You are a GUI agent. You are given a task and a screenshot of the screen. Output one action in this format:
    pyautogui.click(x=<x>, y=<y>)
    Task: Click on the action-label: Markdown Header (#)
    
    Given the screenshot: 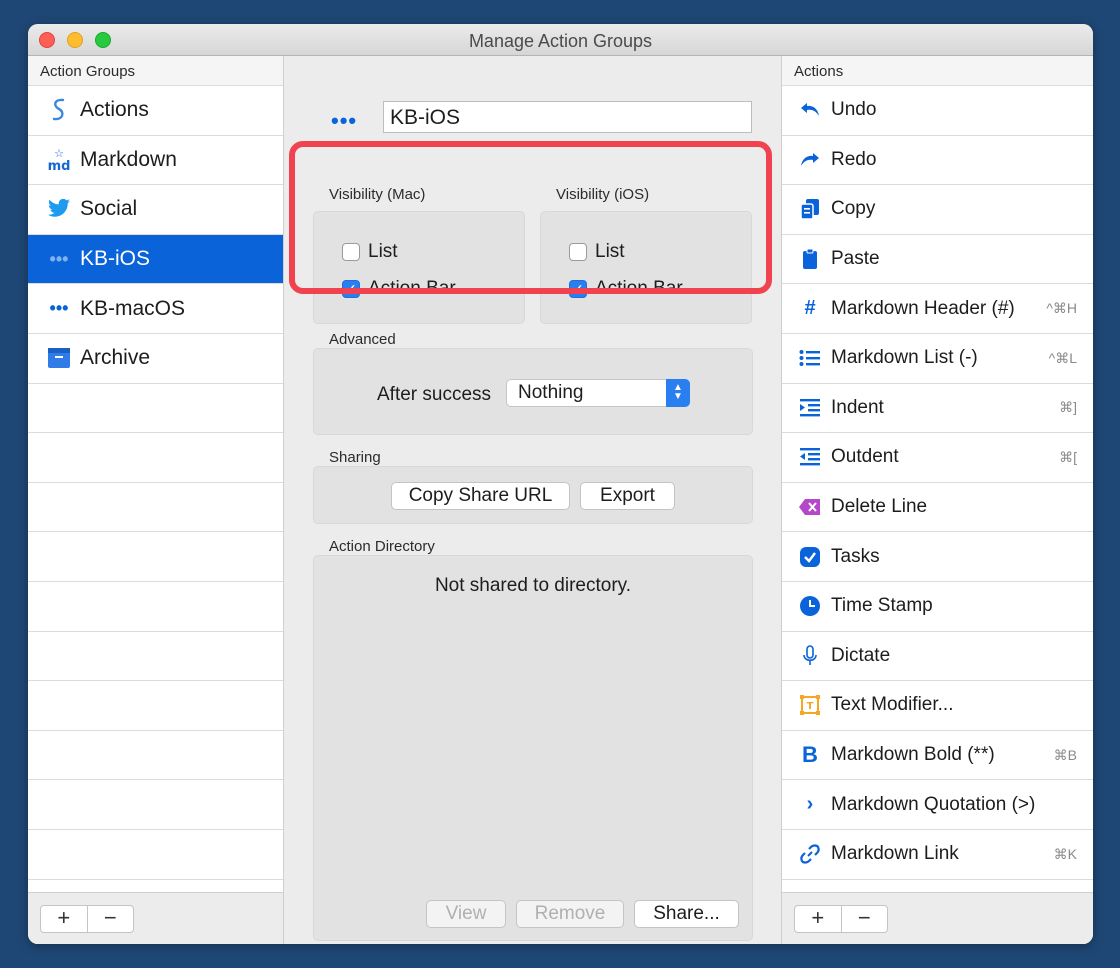 What is the action you would take?
    pyautogui.click(x=923, y=308)
    